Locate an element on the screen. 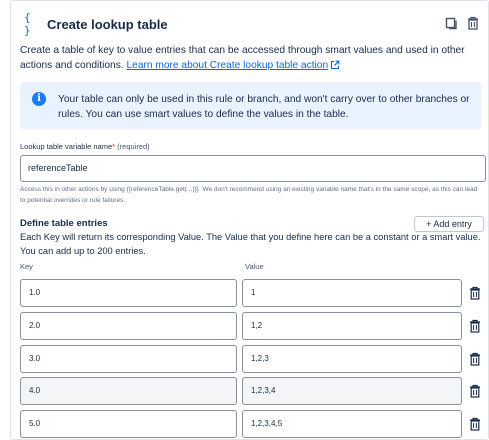  table-row: 1.0 1 is located at coordinates (244, 293).